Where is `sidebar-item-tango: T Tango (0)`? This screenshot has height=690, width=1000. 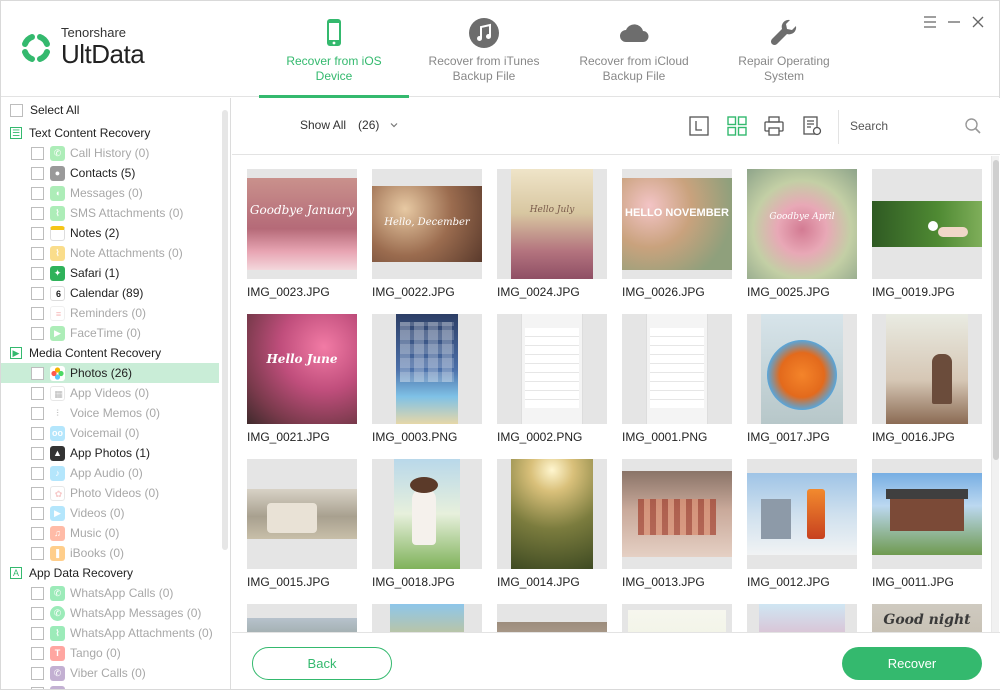 sidebar-item-tango: T Tango (0) is located at coordinates (110, 653).